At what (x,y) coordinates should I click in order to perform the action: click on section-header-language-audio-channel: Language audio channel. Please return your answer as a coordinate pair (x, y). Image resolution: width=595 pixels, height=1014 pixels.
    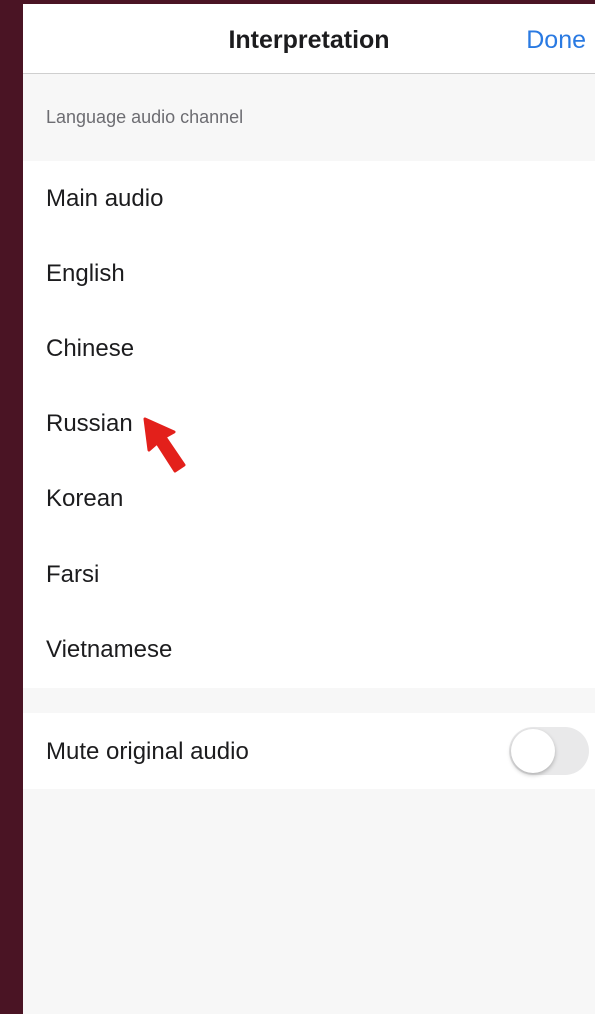
    Looking at the image, I should click on (145, 117).